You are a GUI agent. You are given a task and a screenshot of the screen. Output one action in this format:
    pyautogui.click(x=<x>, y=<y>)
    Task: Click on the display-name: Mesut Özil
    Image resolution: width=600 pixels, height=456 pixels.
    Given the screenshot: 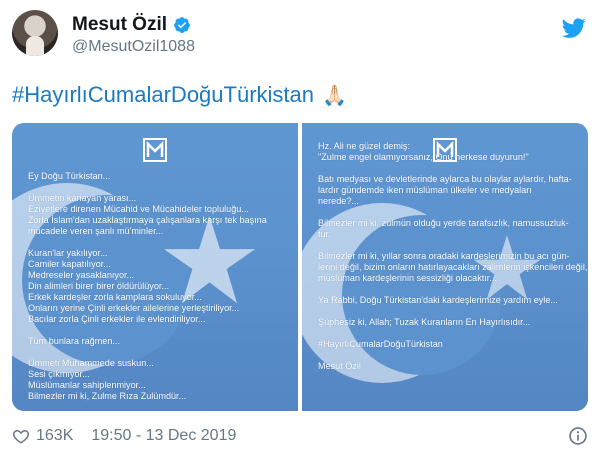 What is the action you would take?
    pyautogui.click(x=119, y=25)
    